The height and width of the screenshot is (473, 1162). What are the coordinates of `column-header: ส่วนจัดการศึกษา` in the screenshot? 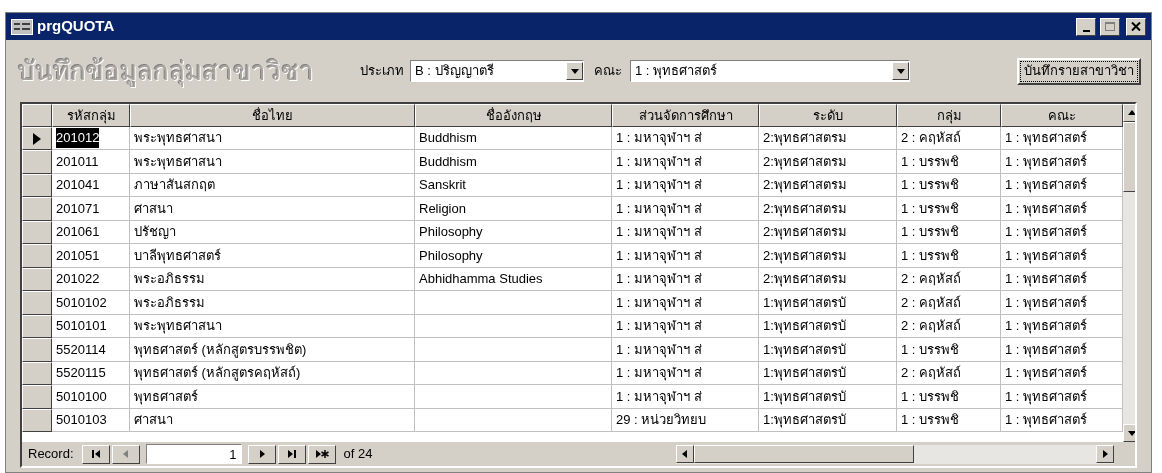 It's located at (685, 115).